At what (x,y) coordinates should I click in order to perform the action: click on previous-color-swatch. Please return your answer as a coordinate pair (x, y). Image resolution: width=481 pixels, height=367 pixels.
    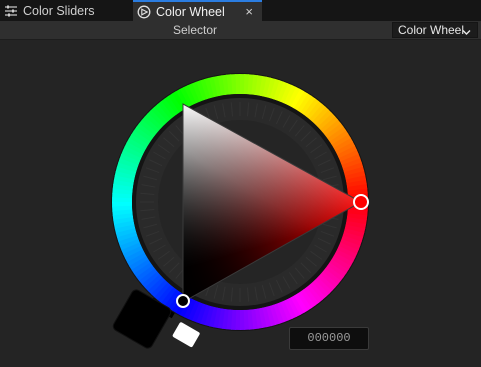
    Looking at the image, I should click on (186, 335).